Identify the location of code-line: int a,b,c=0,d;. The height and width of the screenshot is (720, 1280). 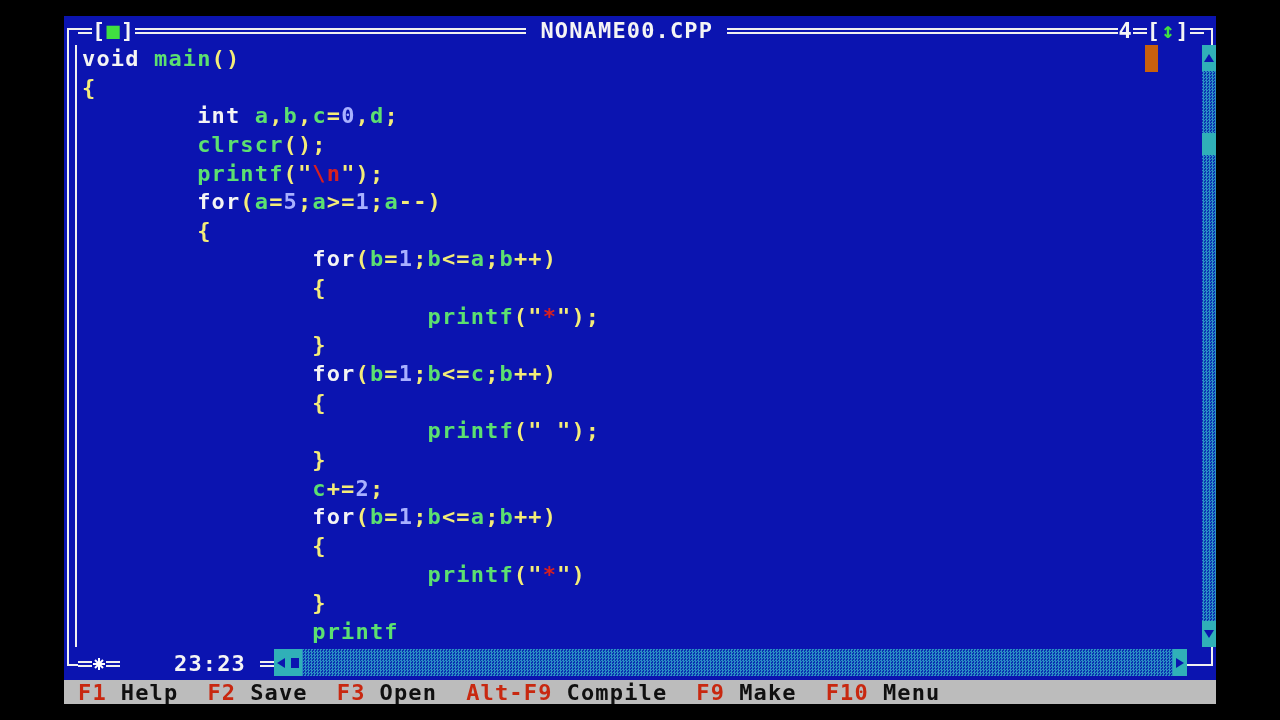
(297, 116).